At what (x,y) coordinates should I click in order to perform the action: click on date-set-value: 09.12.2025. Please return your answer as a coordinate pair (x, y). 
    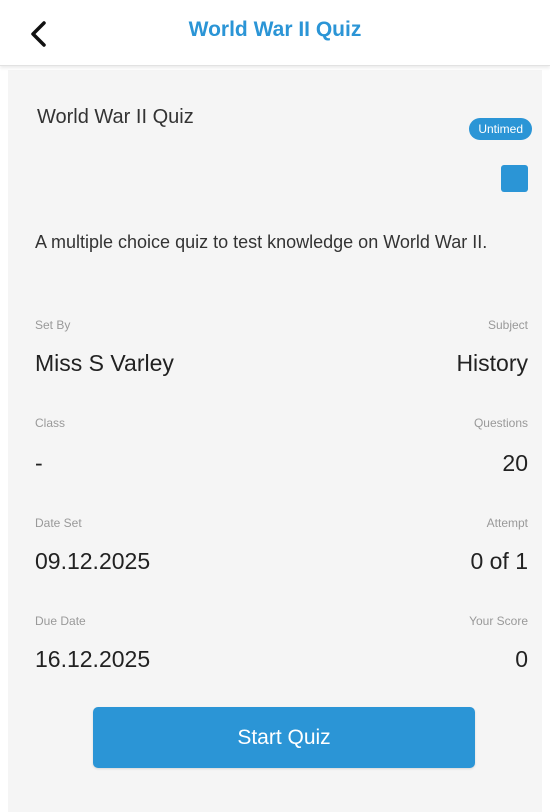
    Looking at the image, I should click on (93, 561).